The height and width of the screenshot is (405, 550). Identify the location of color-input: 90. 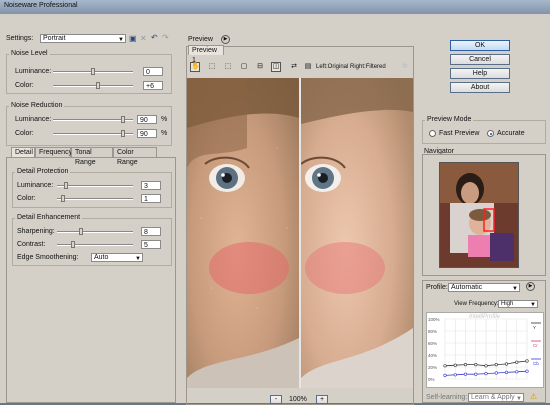
(147, 133).